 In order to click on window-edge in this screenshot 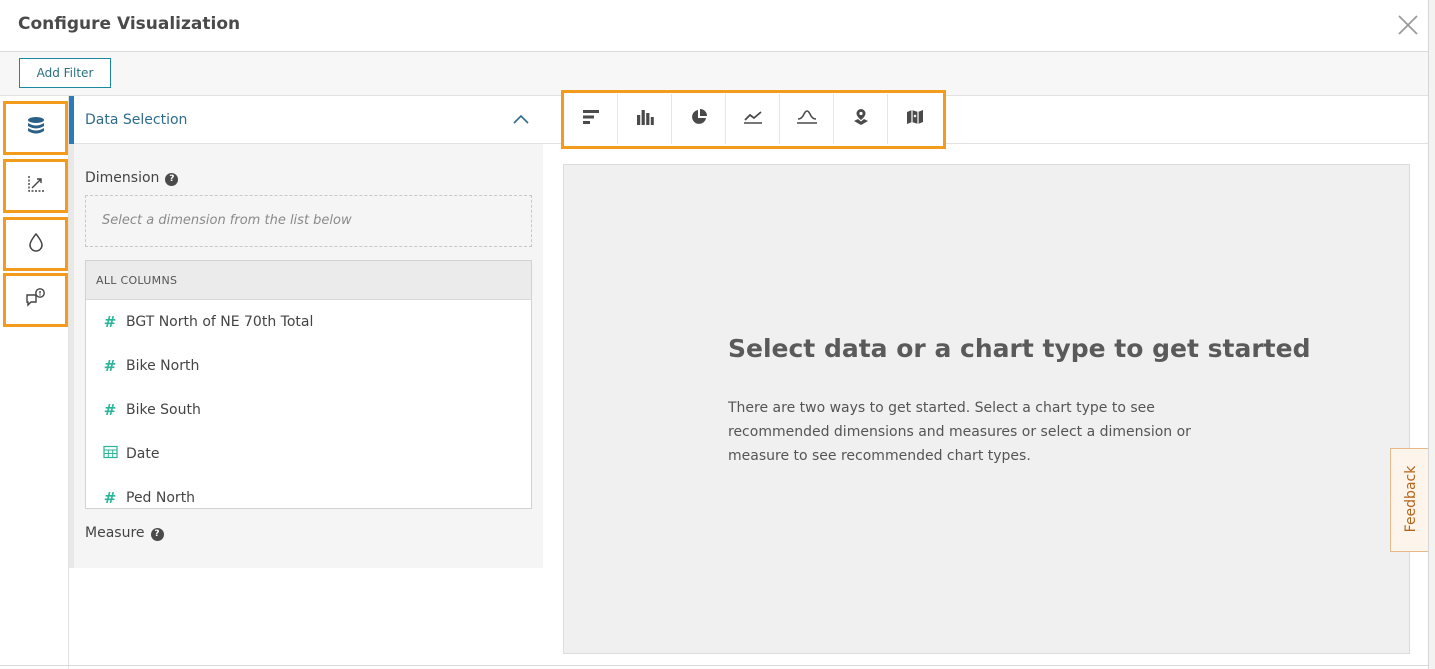, I will do `click(1431, 334)`.